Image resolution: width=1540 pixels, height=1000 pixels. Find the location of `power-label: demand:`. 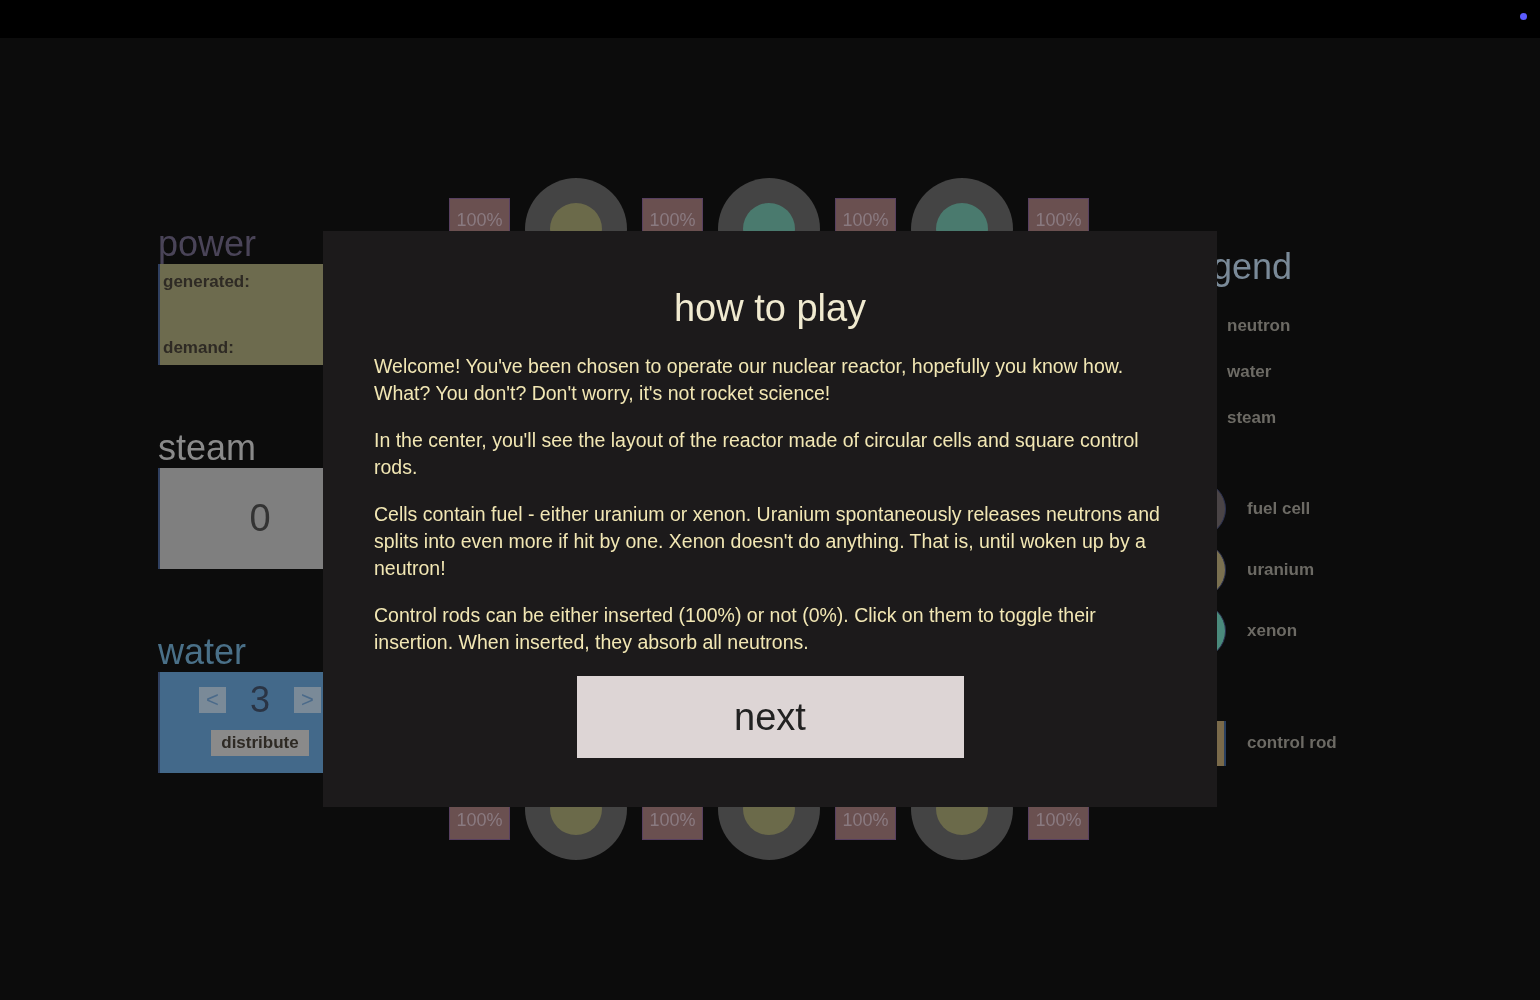

power-label: demand: is located at coordinates (199, 347).